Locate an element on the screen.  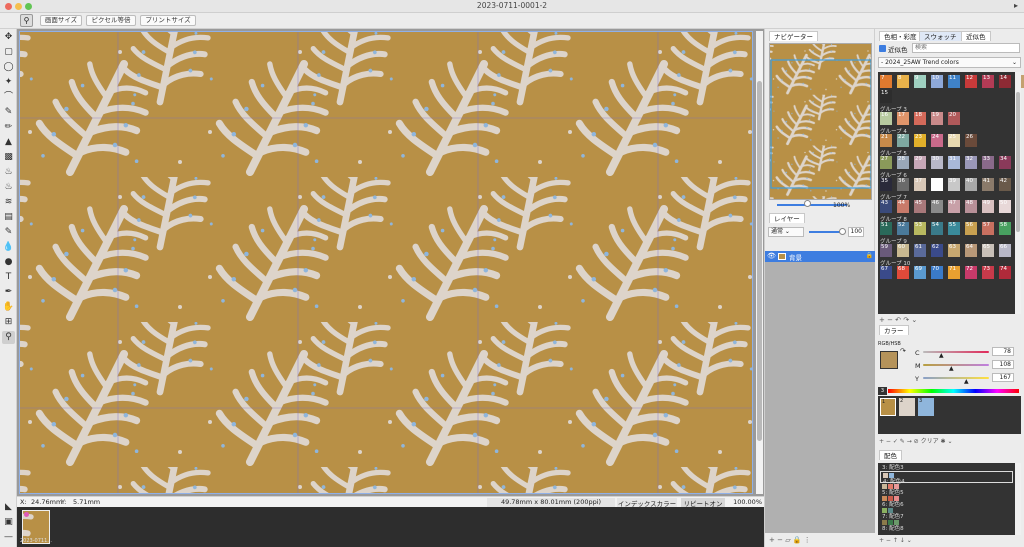
swatch-cell: 61 is located at coordinates (920, 250).